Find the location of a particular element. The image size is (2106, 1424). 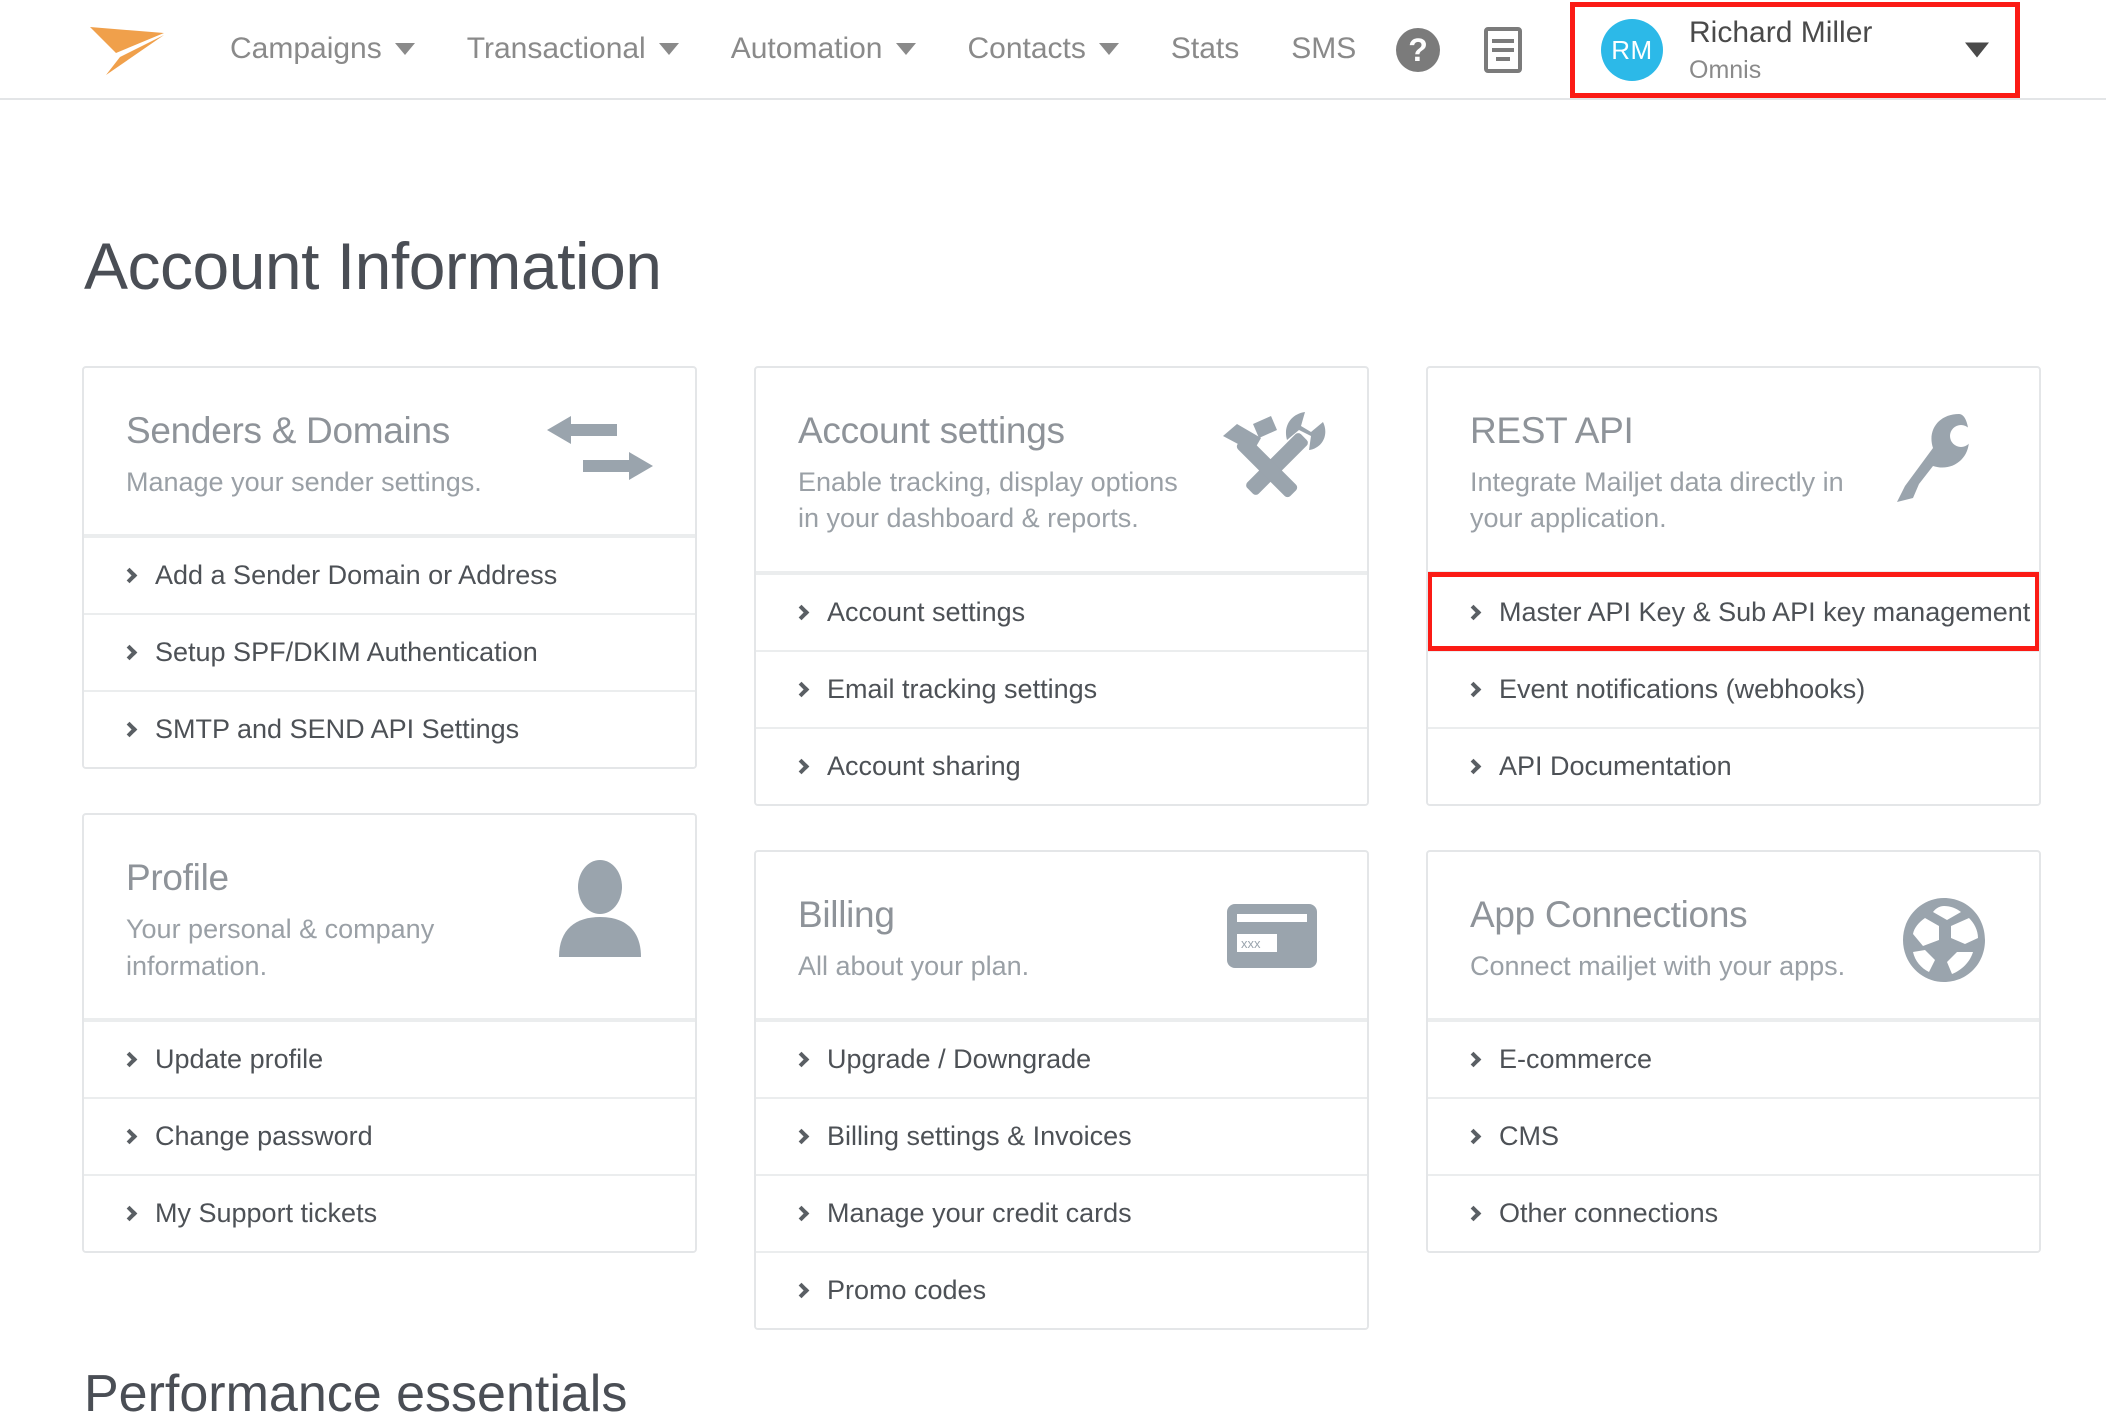

link-label: Setup SPF/DKIM Authentication is located at coordinates (346, 652).